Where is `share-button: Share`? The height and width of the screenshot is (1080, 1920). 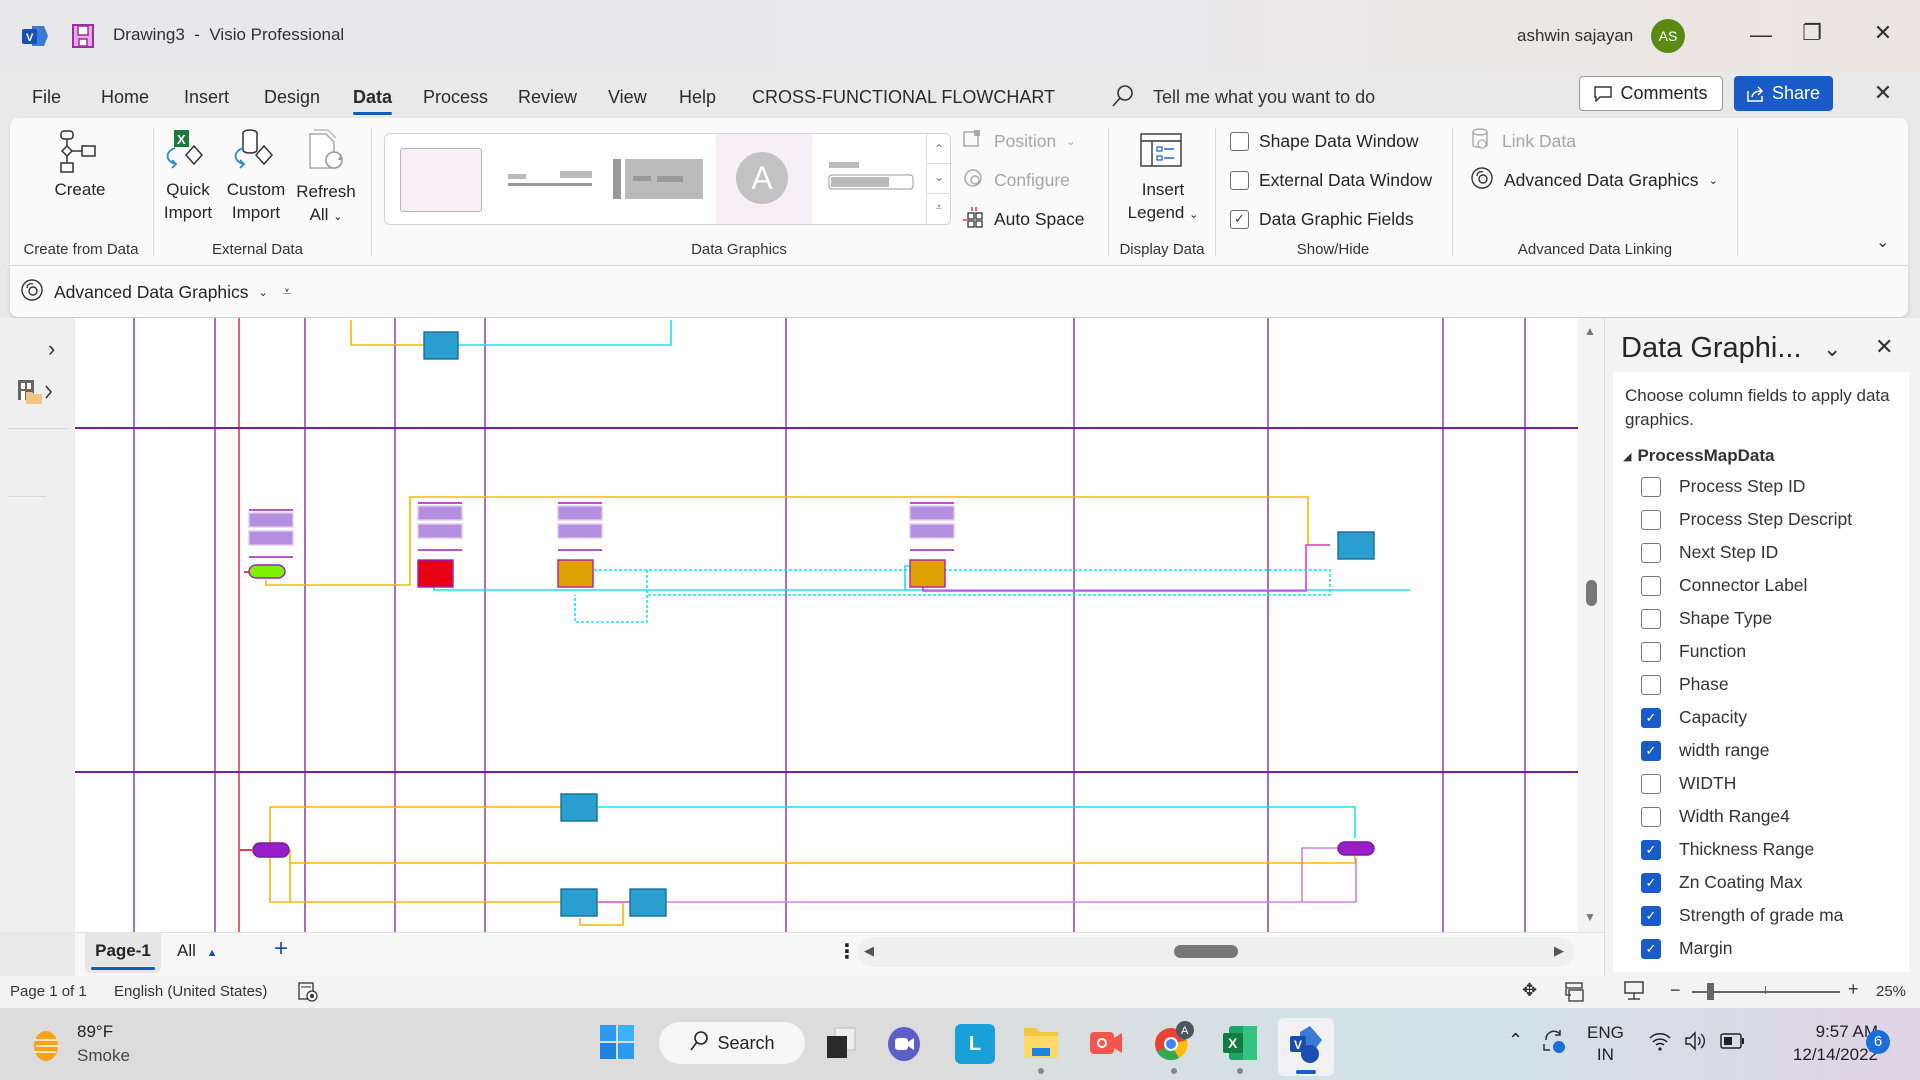
share-button: Share is located at coordinates (1783, 93).